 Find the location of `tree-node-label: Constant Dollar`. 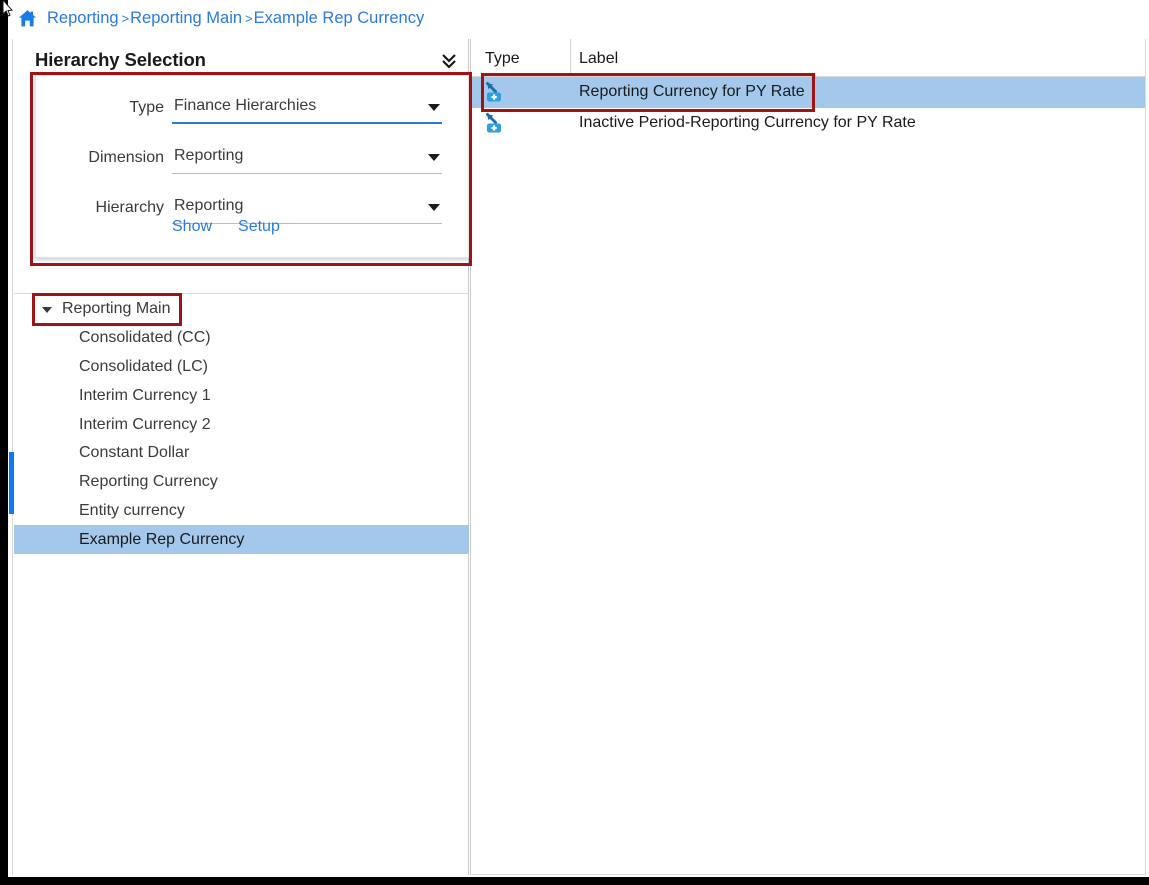

tree-node-label: Constant Dollar is located at coordinates (134, 453).